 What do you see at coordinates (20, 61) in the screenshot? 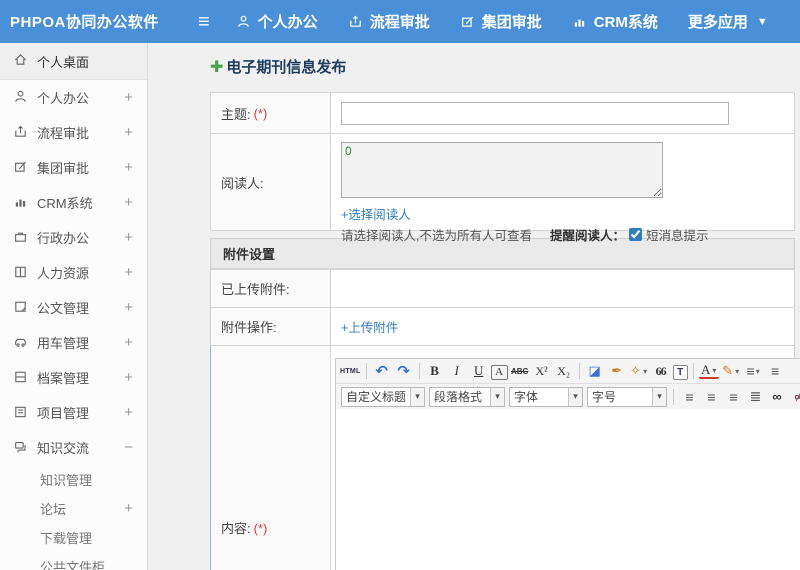
I see `home-icon` at bounding box center [20, 61].